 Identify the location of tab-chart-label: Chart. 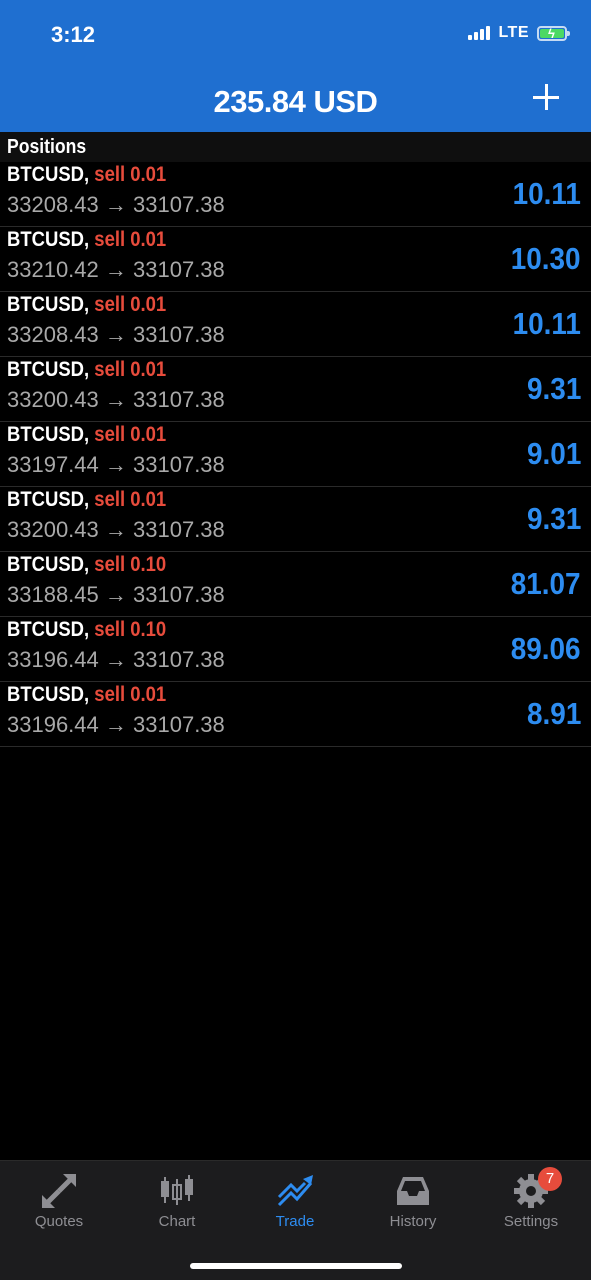
(177, 1221).